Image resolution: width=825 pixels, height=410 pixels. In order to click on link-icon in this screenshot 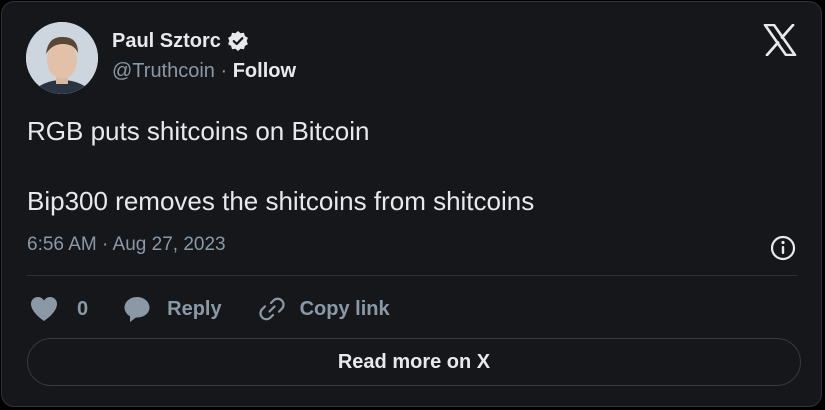, I will do `click(271, 309)`.